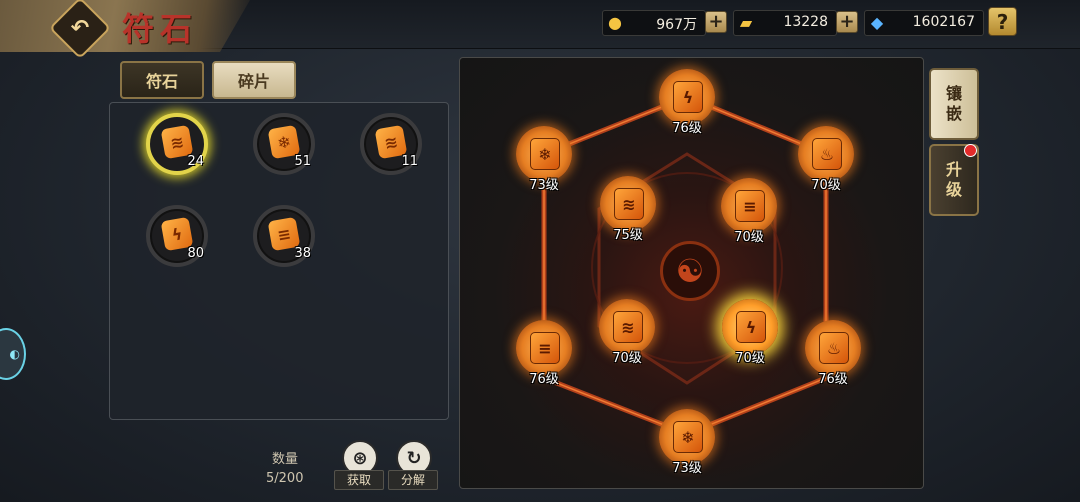 Image resolution: width=1080 pixels, height=502 pixels. I want to click on item-count: 80, so click(195, 253).